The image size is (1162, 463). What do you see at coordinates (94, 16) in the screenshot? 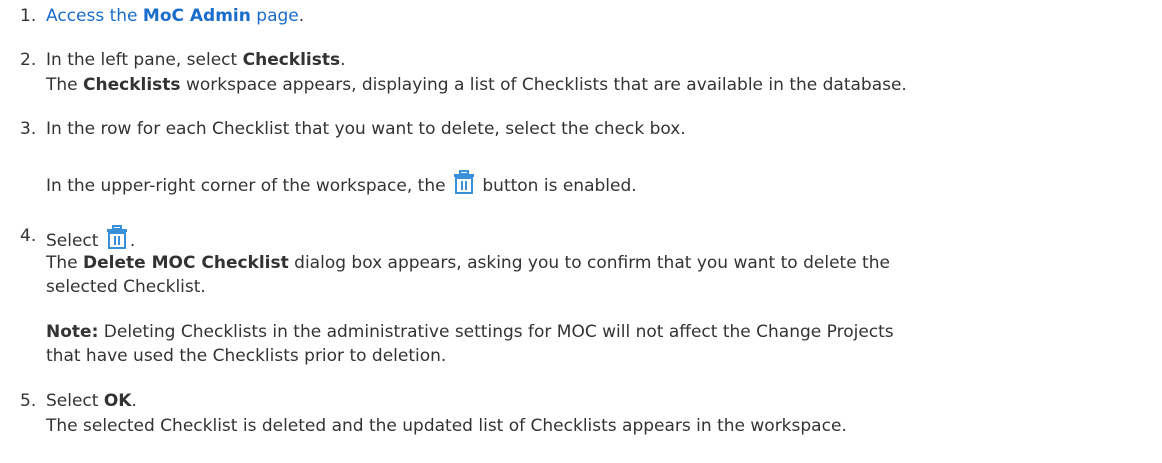
I see `link-prefix: Access the` at bounding box center [94, 16].